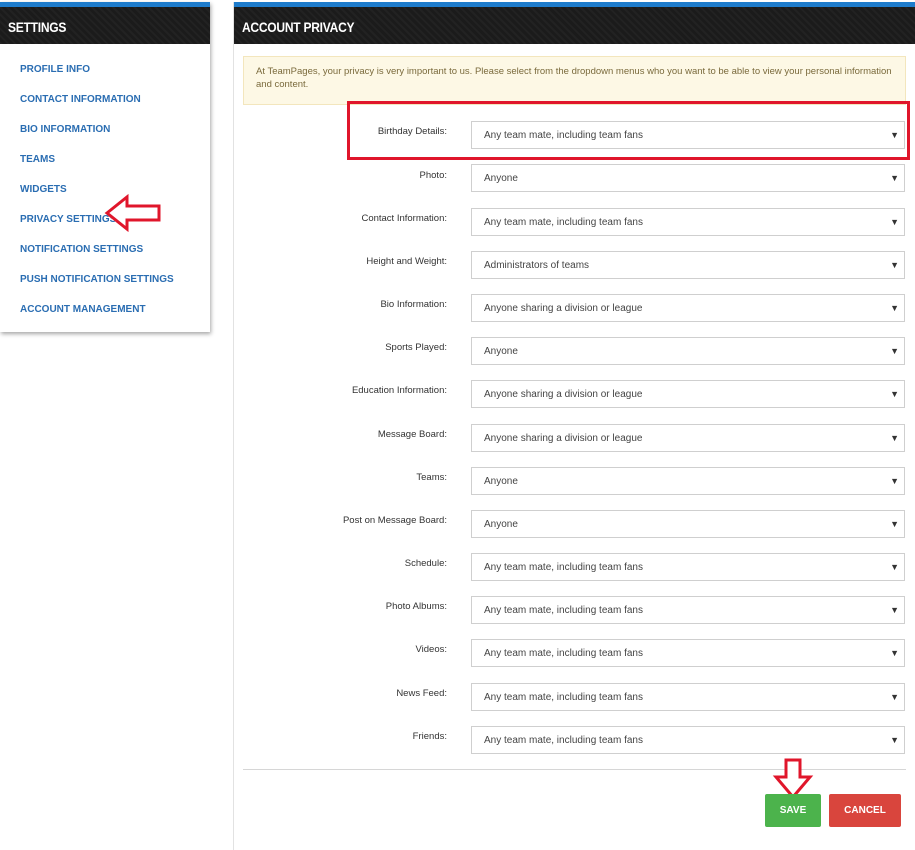 Image resolution: width=915 pixels, height=850 pixels. Describe the element at coordinates (394, 520) in the screenshot. I see `label-post-on-message-board: Post on Message Board:` at that location.